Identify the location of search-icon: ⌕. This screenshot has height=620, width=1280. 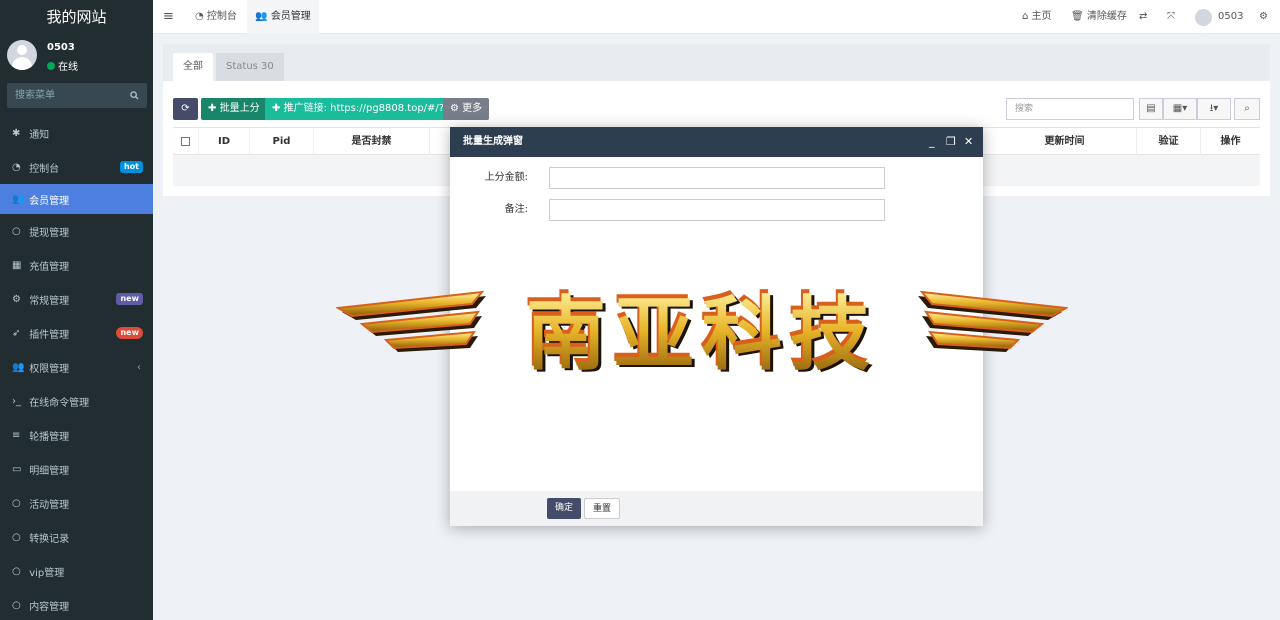
(1247, 108).